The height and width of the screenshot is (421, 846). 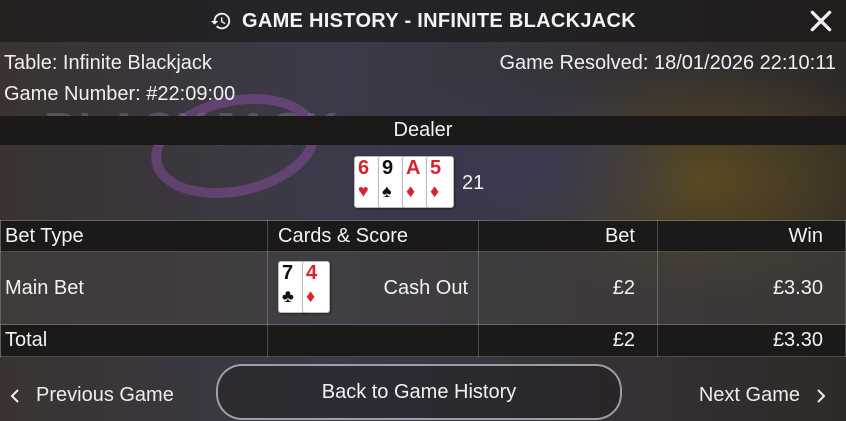 I want to click on card-rank: 6, so click(x=364, y=168).